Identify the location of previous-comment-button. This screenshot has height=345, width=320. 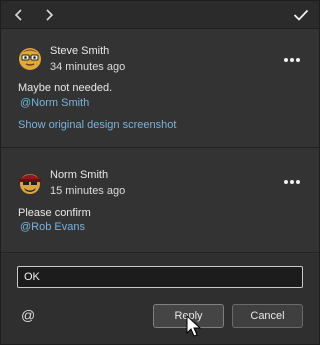
(19, 15).